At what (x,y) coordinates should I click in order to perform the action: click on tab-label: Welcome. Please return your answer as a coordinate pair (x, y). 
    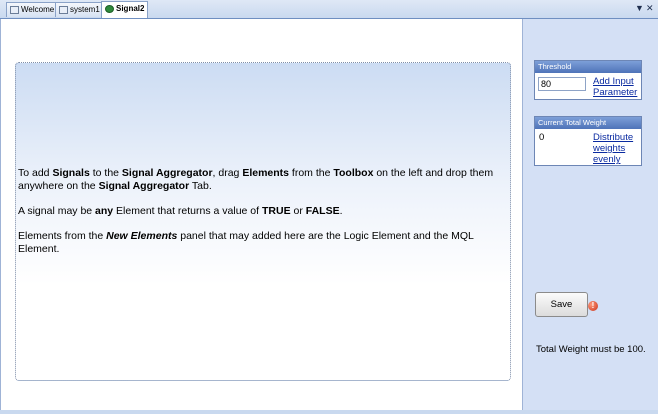
    Looking at the image, I should click on (38, 9).